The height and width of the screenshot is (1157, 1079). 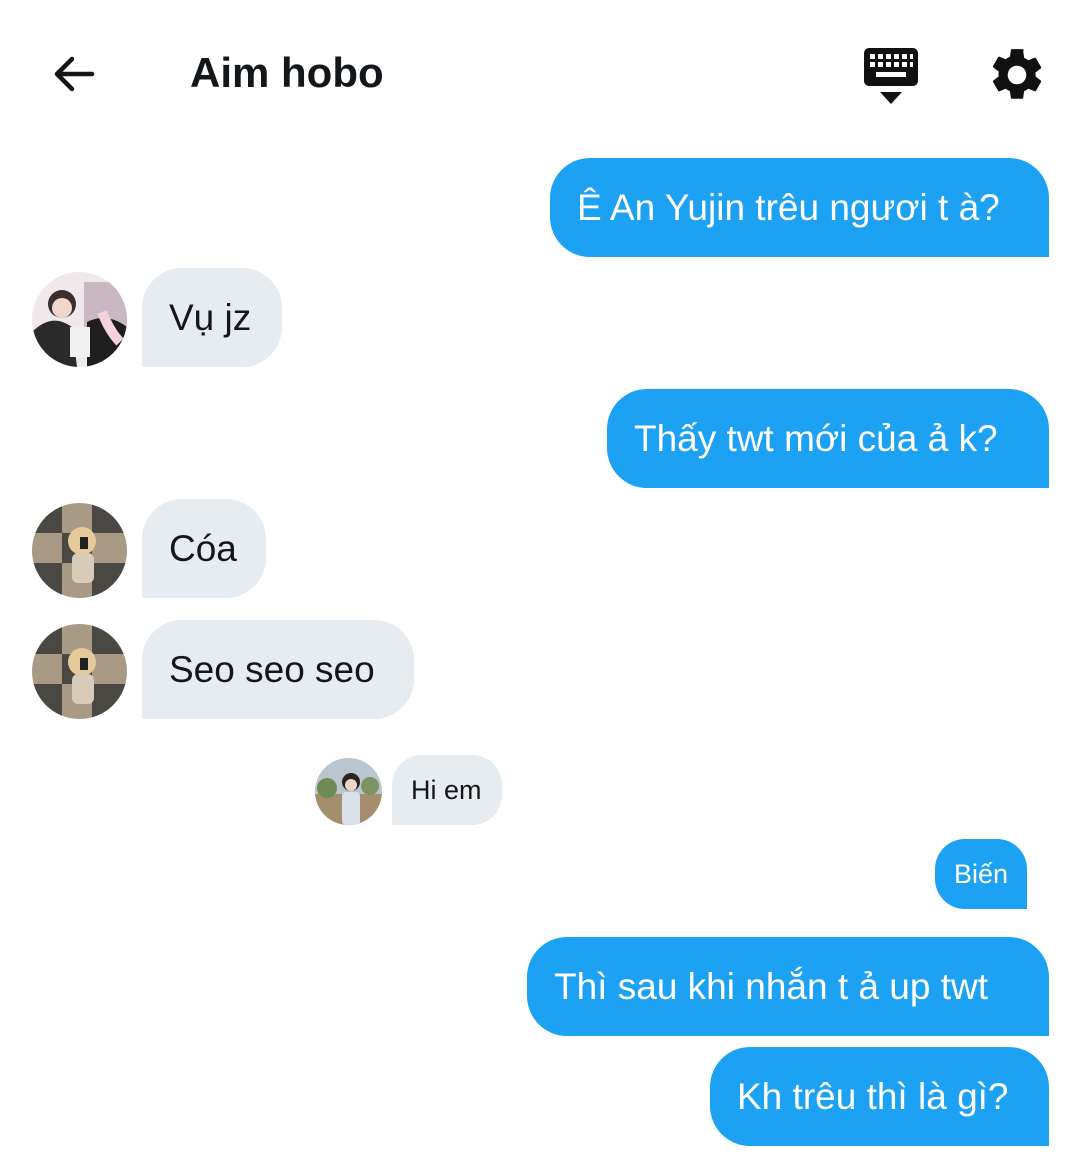 I want to click on keyboard-toggle-button, so click(x=891, y=76).